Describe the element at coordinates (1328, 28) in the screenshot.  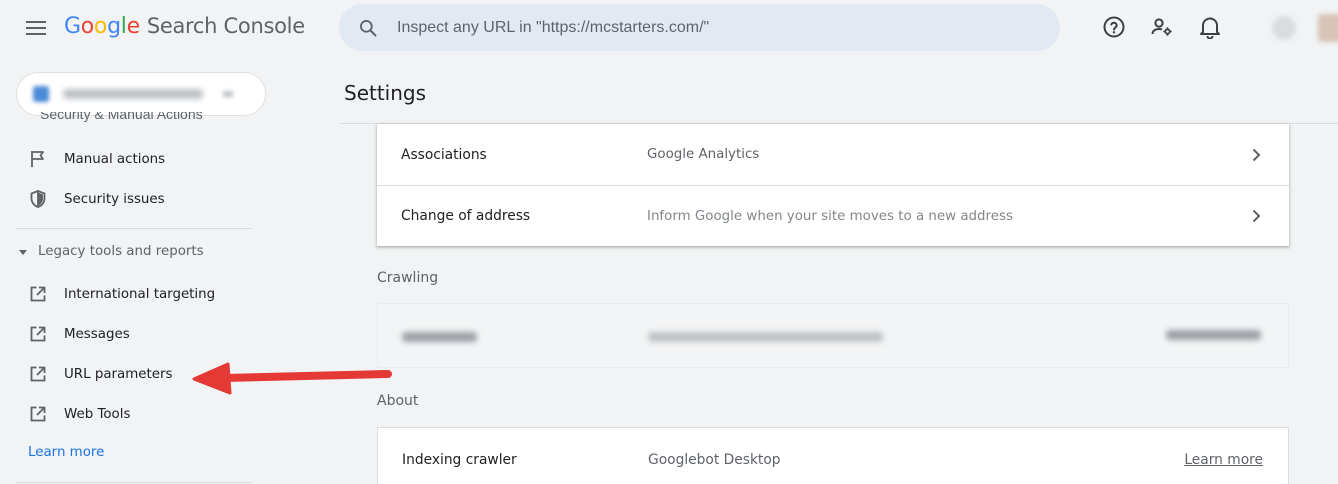
I see `account-avatar` at that location.